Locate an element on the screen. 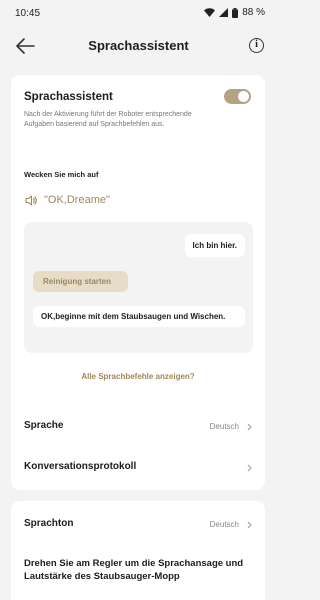 This screenshot has width=320, height=600. speaker-icon is located at coordinates (31, 200).